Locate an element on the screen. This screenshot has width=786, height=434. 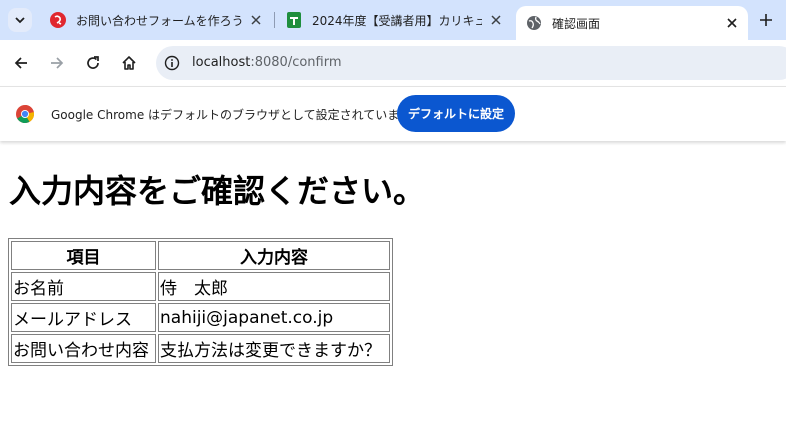
back-button is located at coordinates (21, 63).